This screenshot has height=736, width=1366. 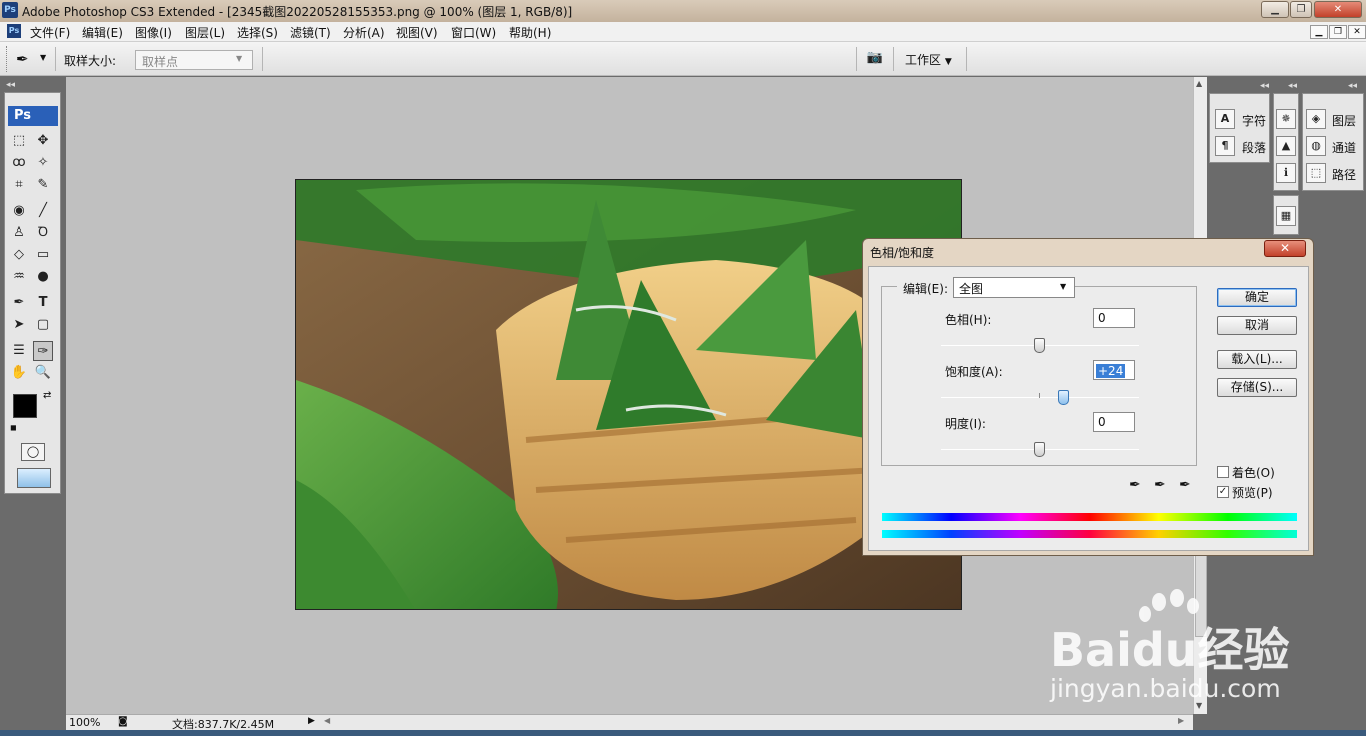 I want to click on gradient-tool-icon: ▭, so click(x=43, y=255).